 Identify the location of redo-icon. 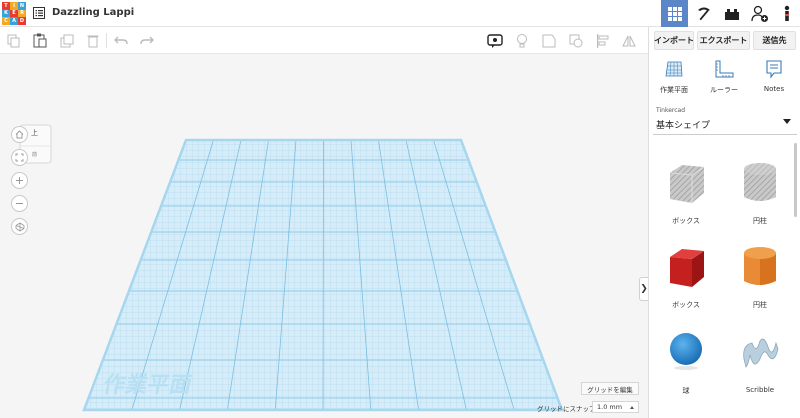
(146, 40).